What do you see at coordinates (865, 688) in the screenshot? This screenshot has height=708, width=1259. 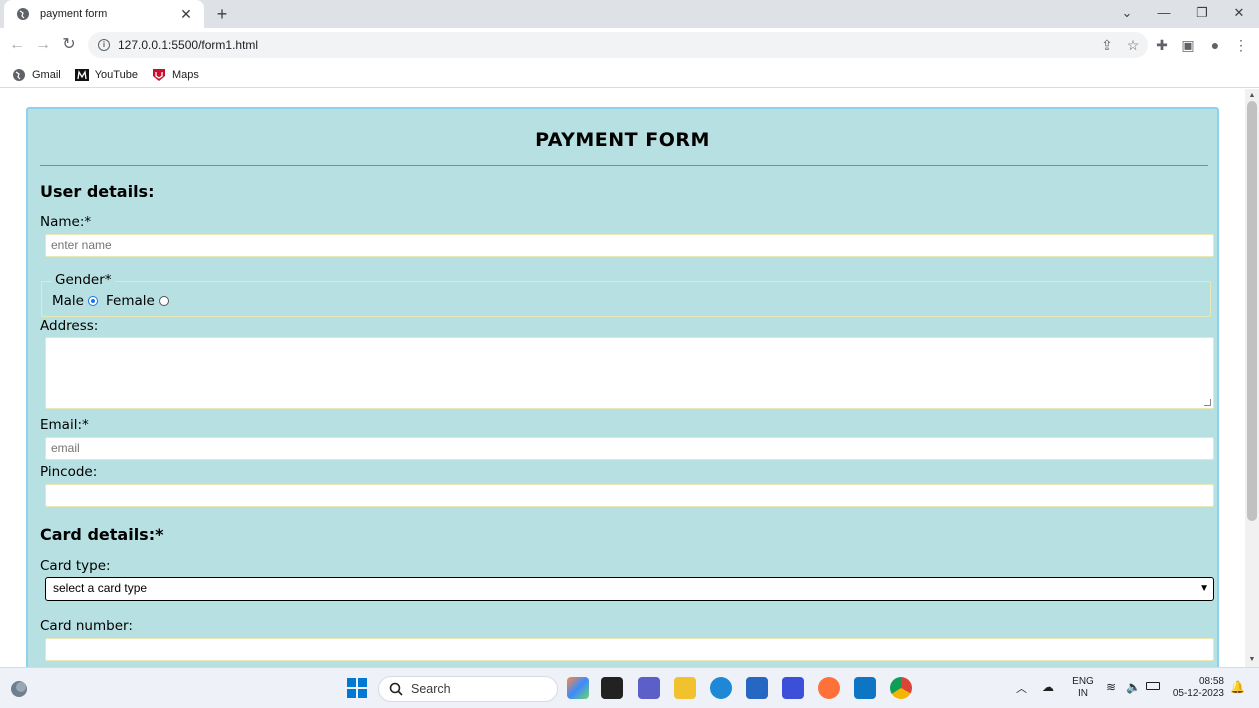 I see `vscode-icon` at bounding box center [865, 688].